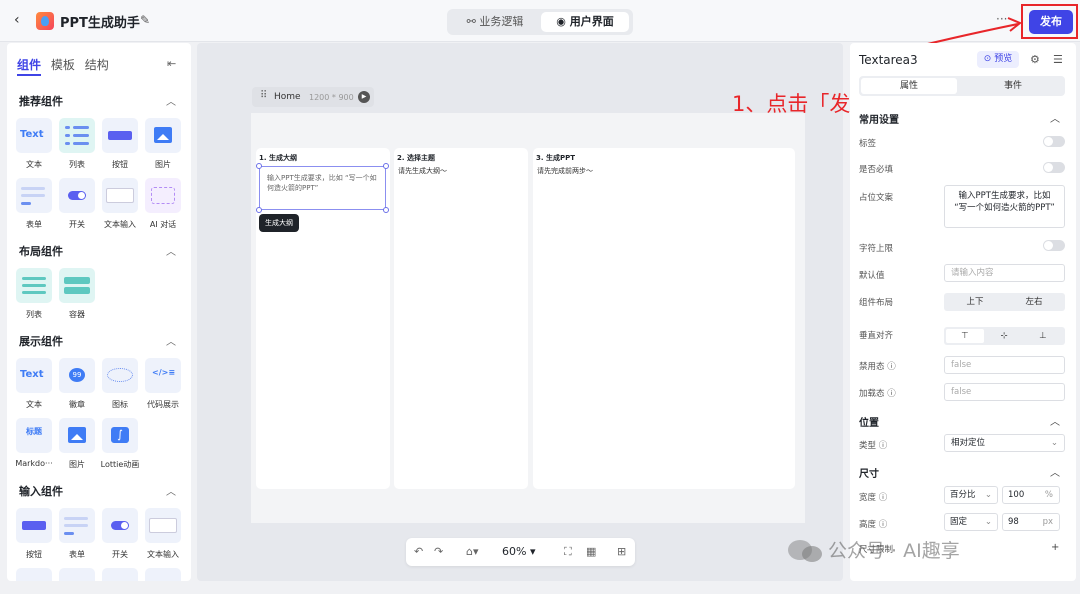 The height and width of the screenshot is (594, 1080). Describe the element at coordinates (877, 367) in the screenshot. I see `disabled-label: 禁用态 ⓘ` at that location.